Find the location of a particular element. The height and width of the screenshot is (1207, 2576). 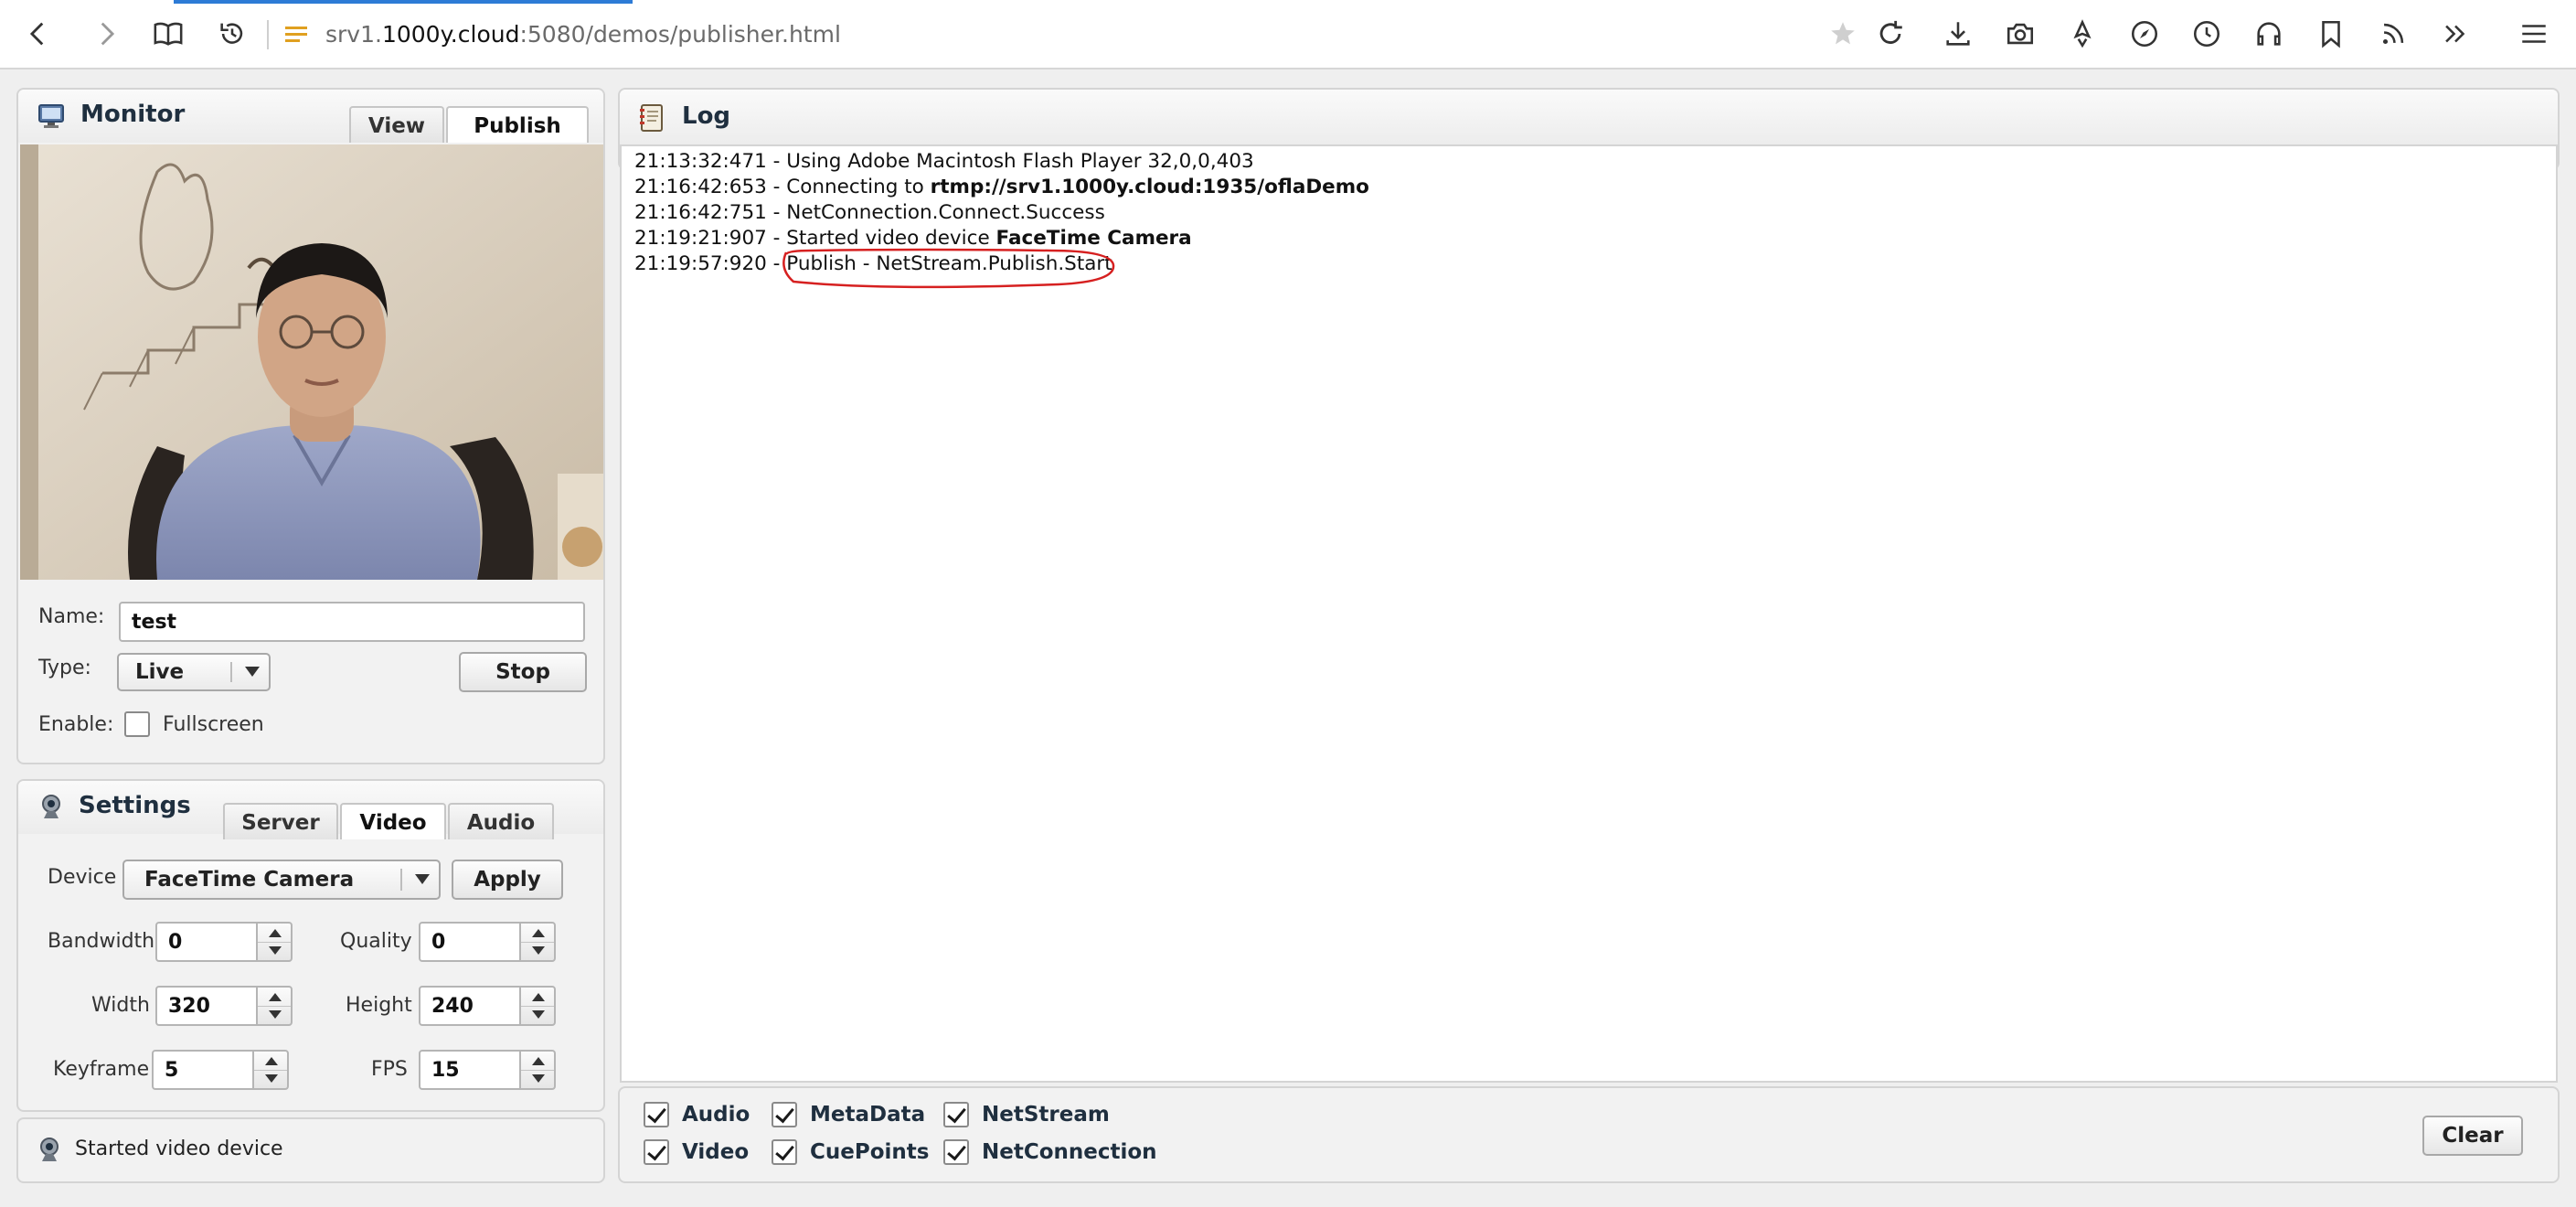

bandwidth-stepper: 0 is located at coordinates (224, 942).